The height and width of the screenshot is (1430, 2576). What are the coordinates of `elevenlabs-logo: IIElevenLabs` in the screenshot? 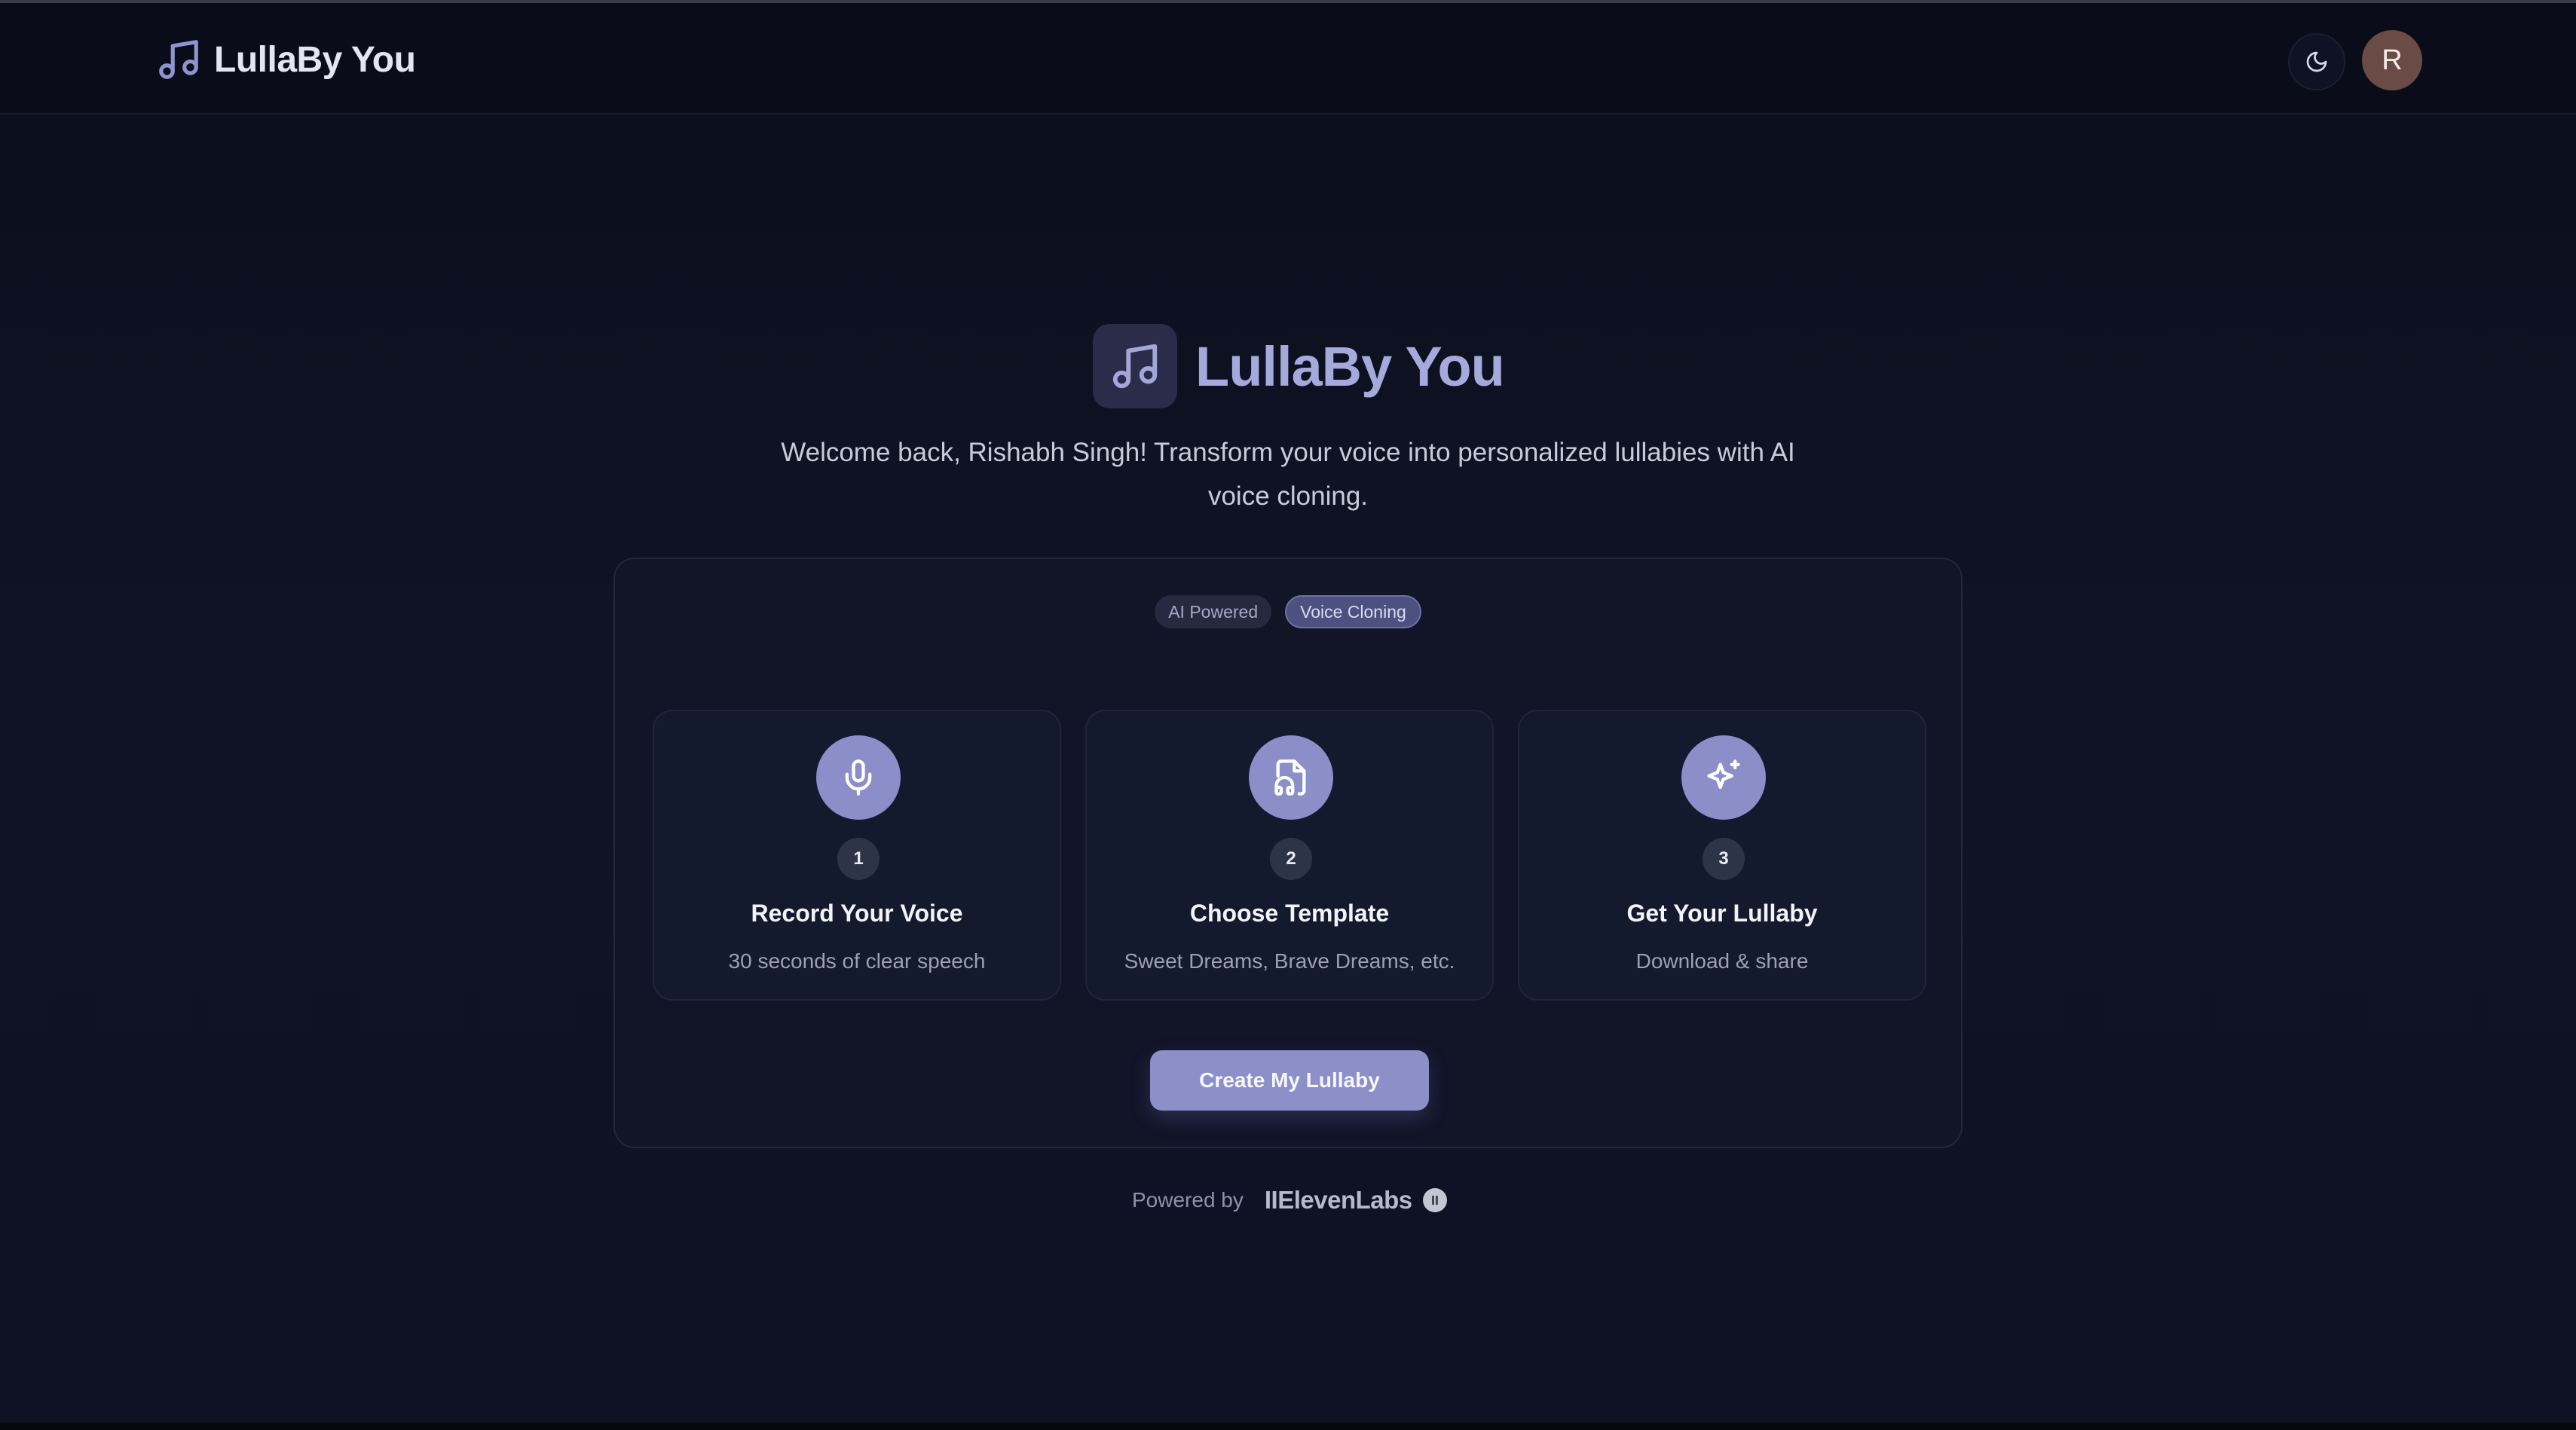 It's located at (1356, 1200).